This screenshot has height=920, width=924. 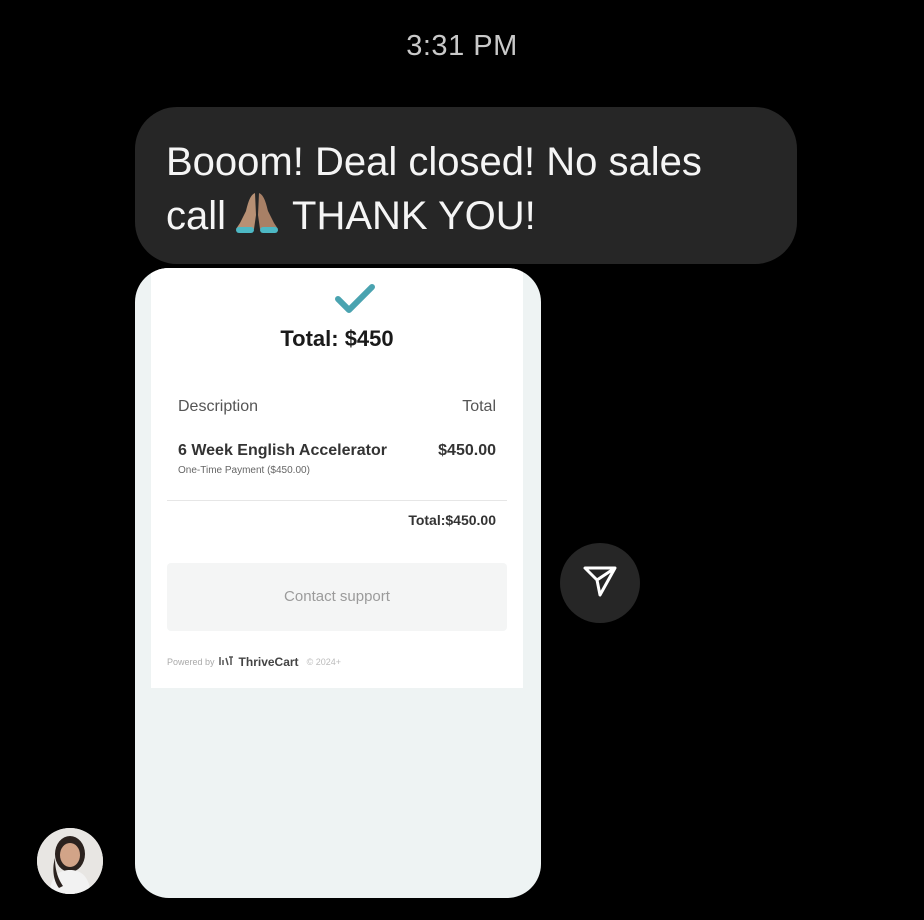 I want to click on message-line-2-start: call, so click(x=196, y=216).